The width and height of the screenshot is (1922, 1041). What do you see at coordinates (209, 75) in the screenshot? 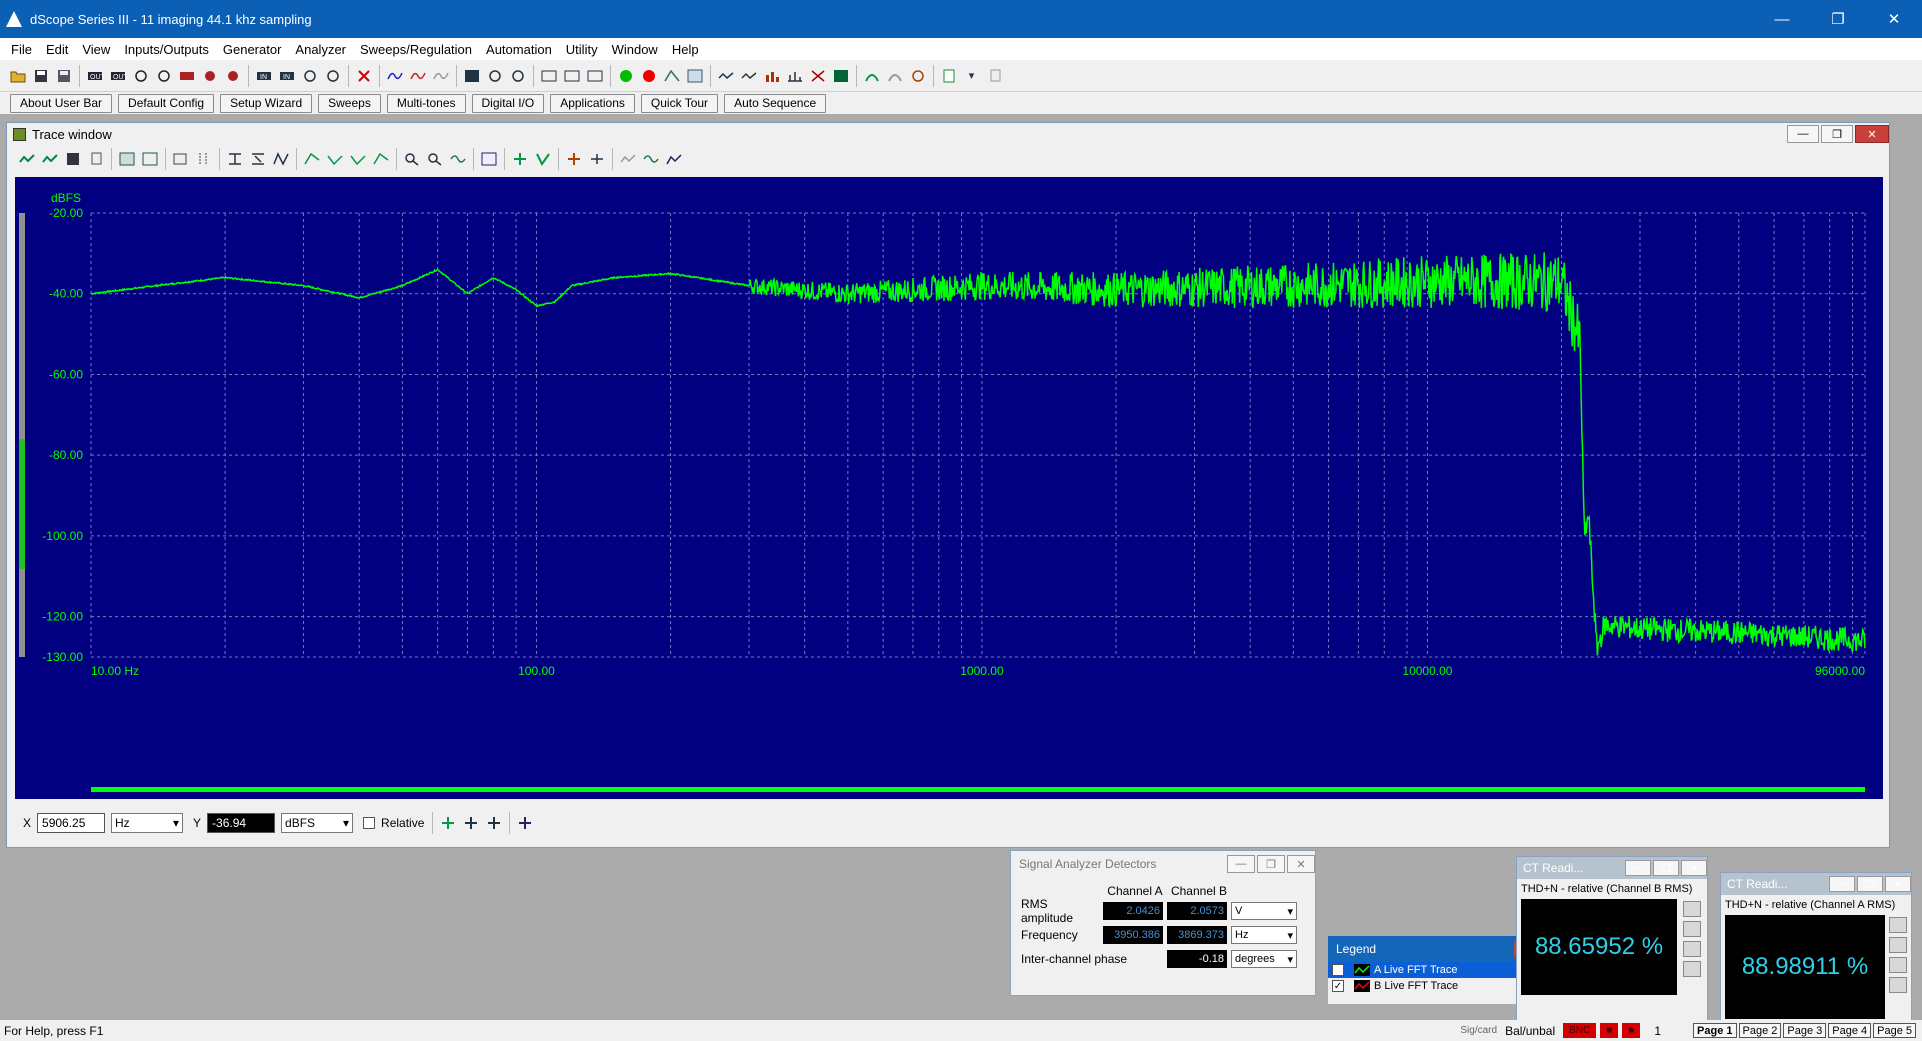
I see `mute-b-icon` at bounding box center [209, 75].